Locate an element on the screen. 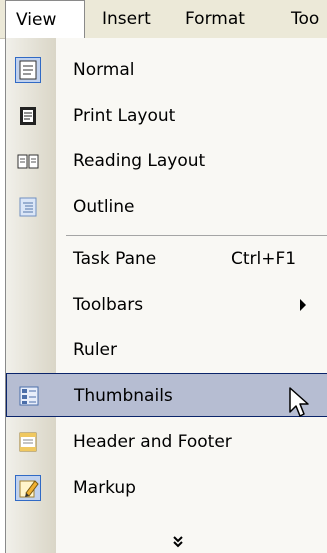 The image size is (327, 553). menu-item-label: Task Pane is located at coordinates (115, 259).